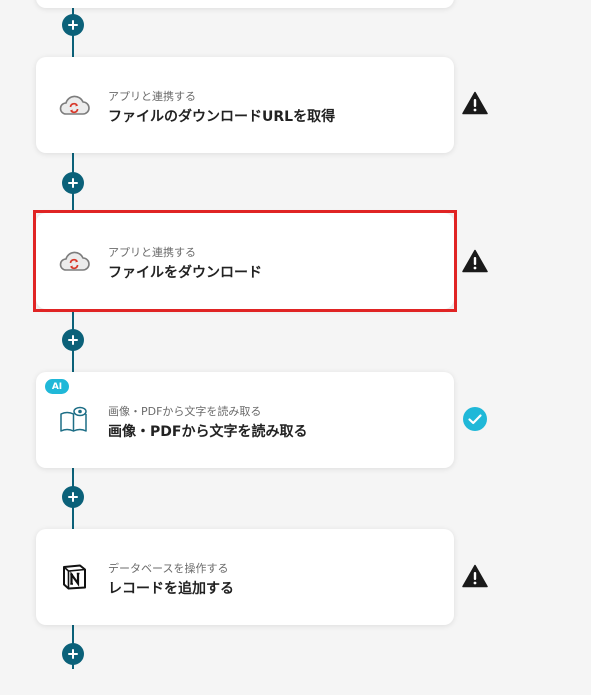 The width and height of the screenshot is (591, 695). I want to click on check-circle-icon, so click(475, 419).